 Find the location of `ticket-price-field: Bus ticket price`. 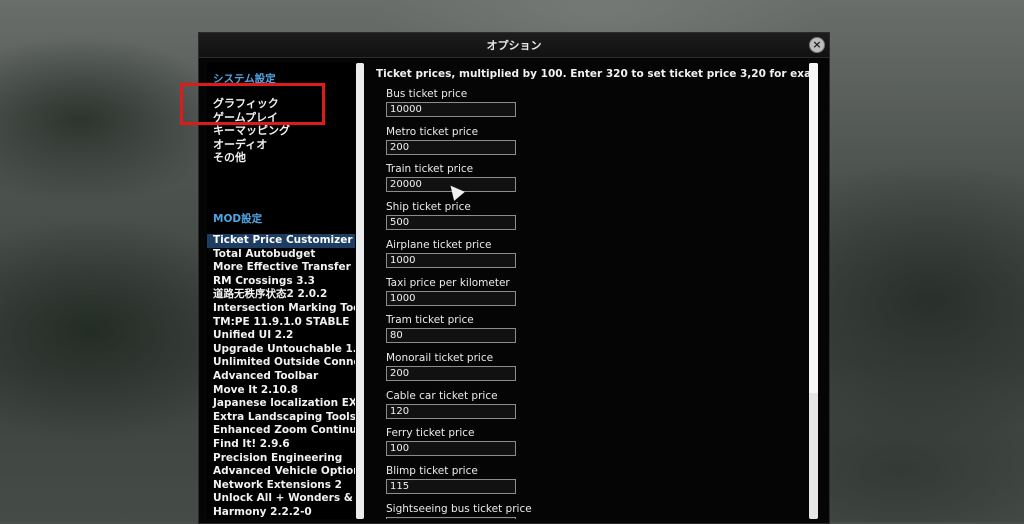

ticket-price-field: Bus ticket price is located at coordinates (451, 102).